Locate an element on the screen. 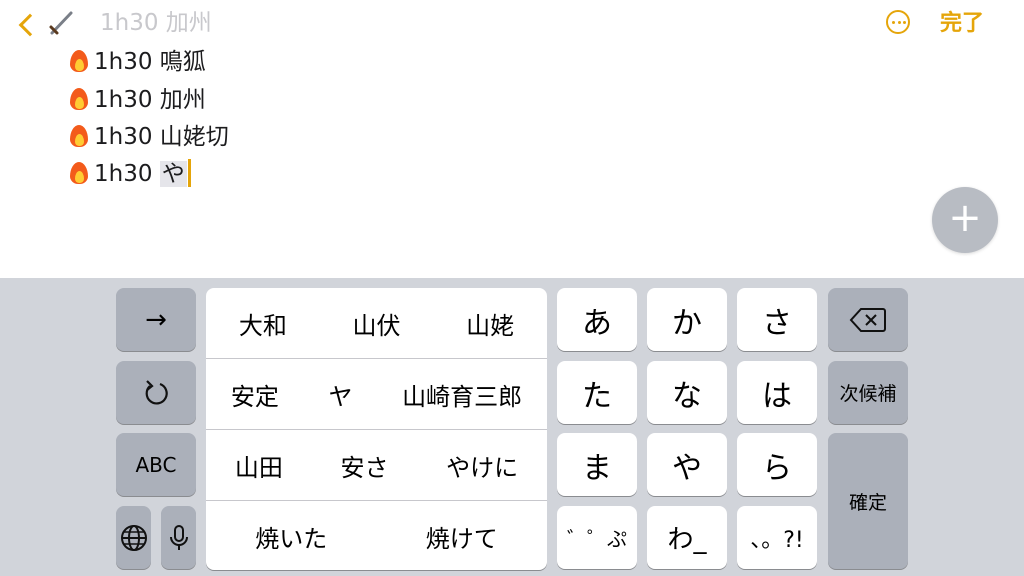 The width and height of the screenshot is (1024, 576). note-line-editing: 1h30 や is located at coordinates (129, 174).